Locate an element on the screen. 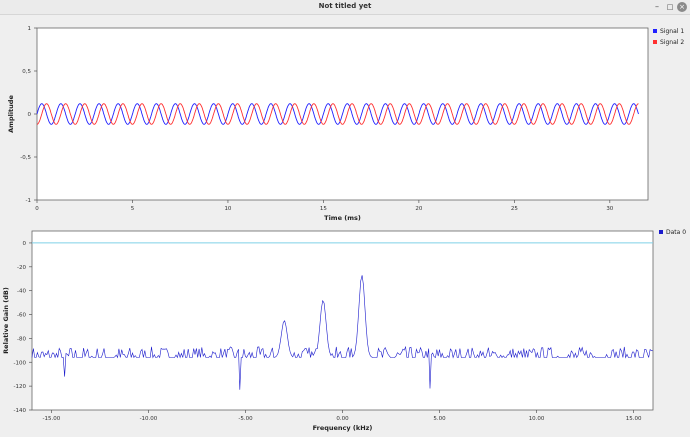 The width and height of the screenshot is (690, 437). time-x-tick-label: 25 is located at coordinates (514, 209).